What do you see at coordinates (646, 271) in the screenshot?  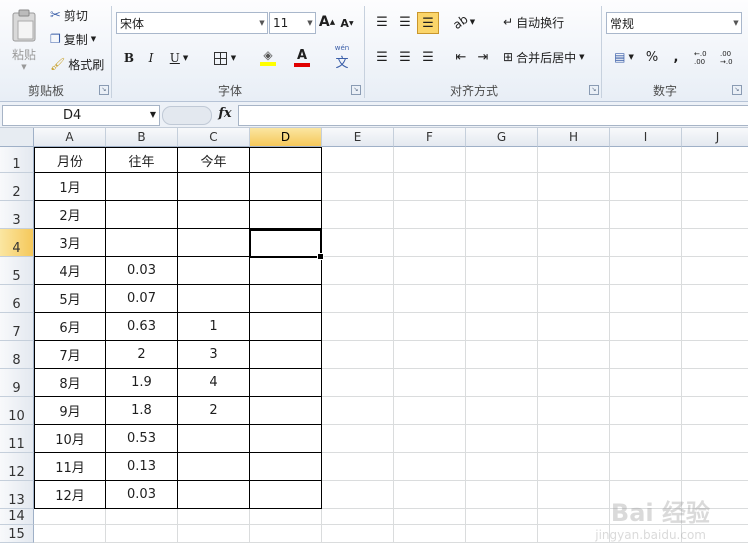 I see `cell-i5` at bounding box center [646, 271].